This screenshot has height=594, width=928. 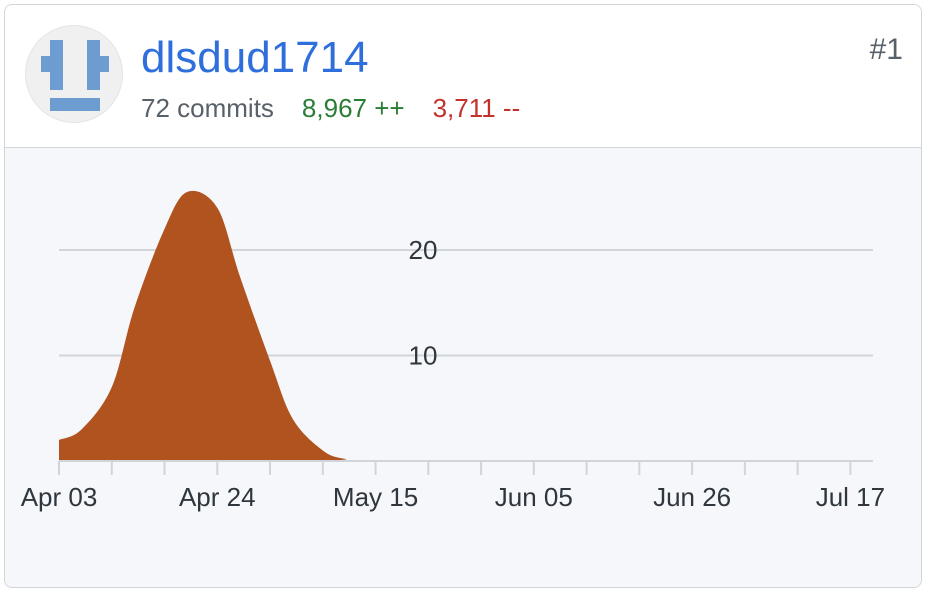 What do you see at coordinates (375, 497) in the screenshot?
I see `x-tick-label: May 15` at bounding box center [375, 497].